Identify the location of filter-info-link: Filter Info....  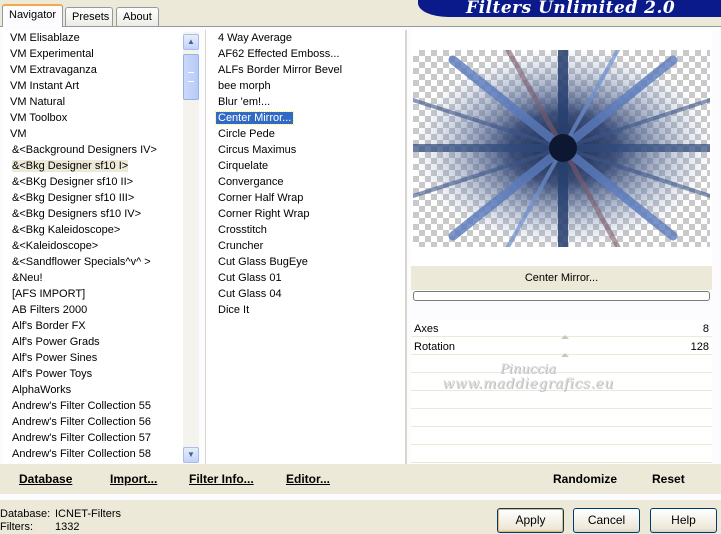
(221, 479).